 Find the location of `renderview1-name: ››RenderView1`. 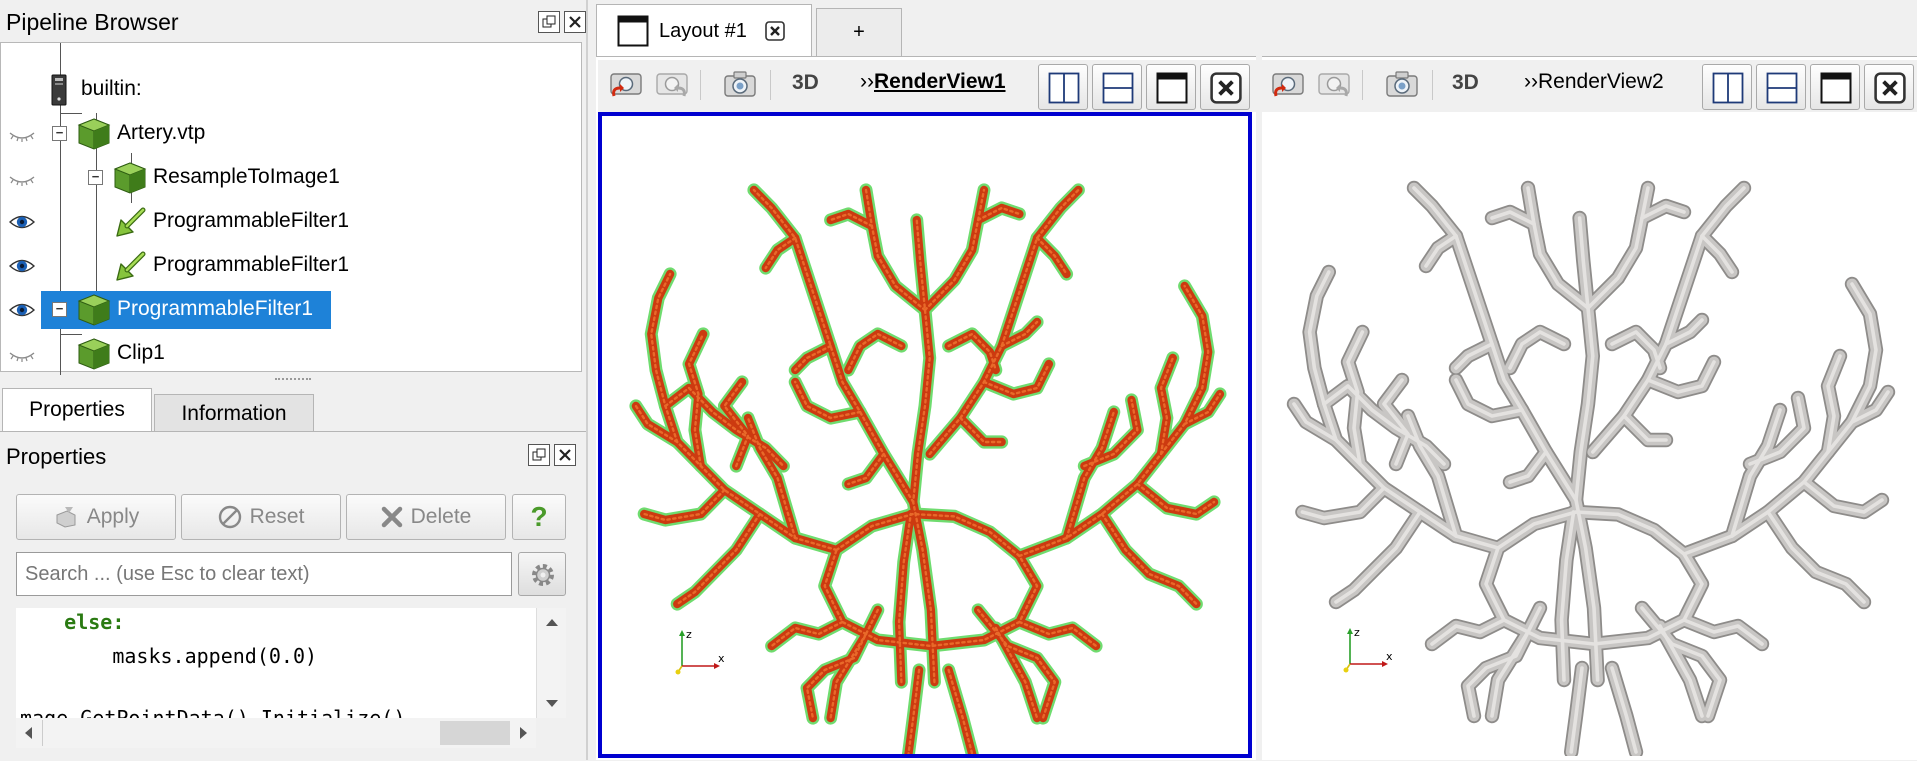

renderview1-name: ››RenderView1 is located at coordinates (933, 82).